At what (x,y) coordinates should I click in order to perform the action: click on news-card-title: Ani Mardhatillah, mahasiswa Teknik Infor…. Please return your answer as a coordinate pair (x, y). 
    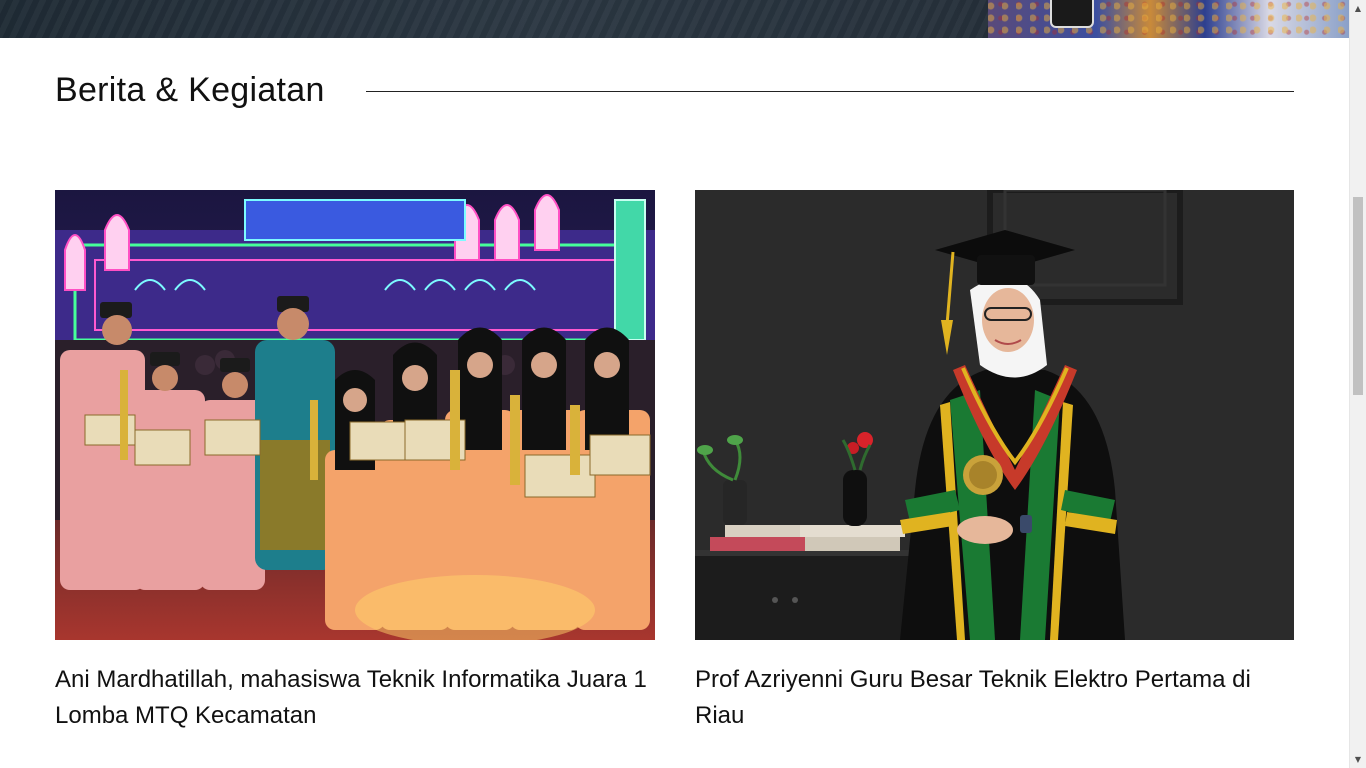
    Looking at the image, I should click on (355, 698).